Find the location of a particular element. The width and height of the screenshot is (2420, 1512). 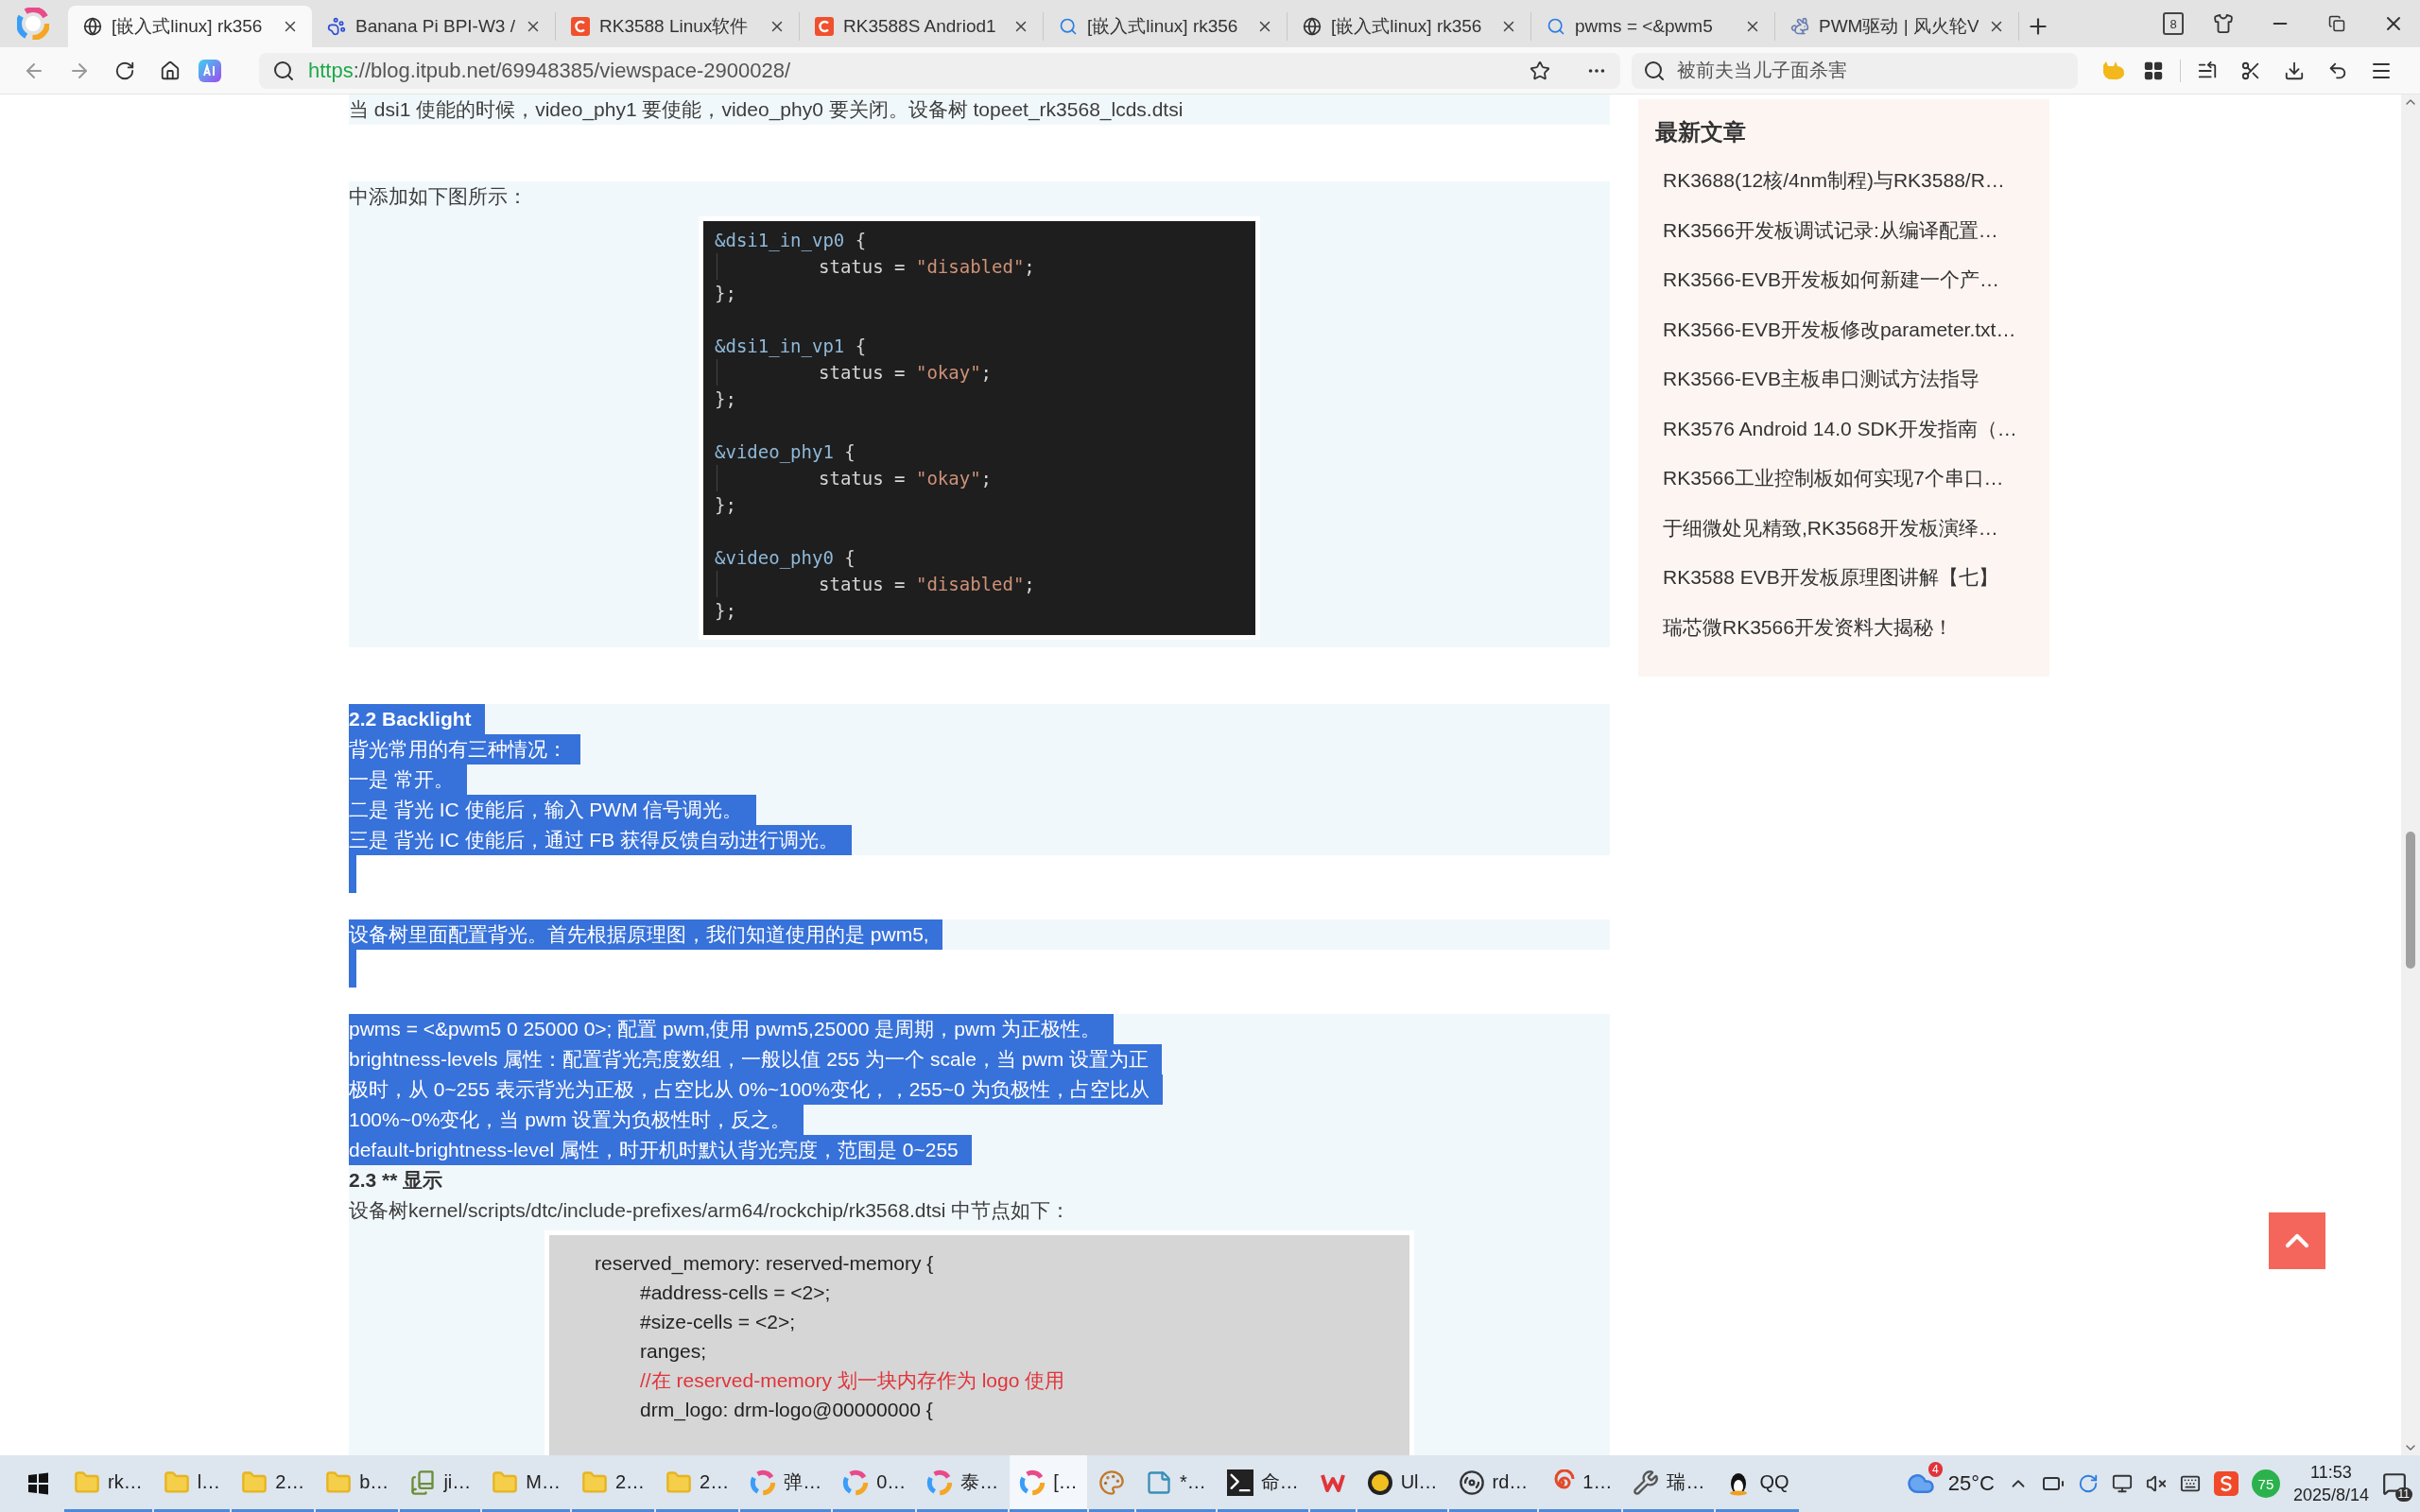

wrench-icon is located at coordinates (1646, 1482).